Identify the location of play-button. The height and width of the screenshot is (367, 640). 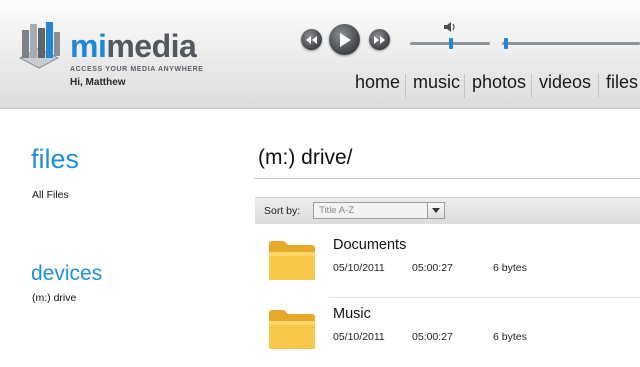
(344, 39).